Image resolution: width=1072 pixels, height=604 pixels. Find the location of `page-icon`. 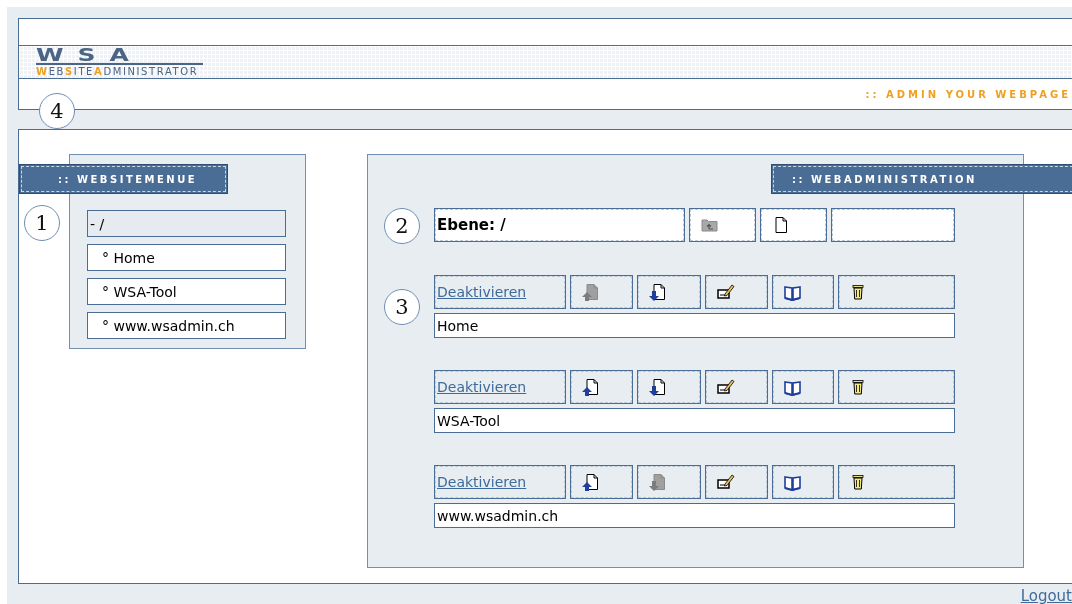

page-icon is located at coordinates (781, 225).